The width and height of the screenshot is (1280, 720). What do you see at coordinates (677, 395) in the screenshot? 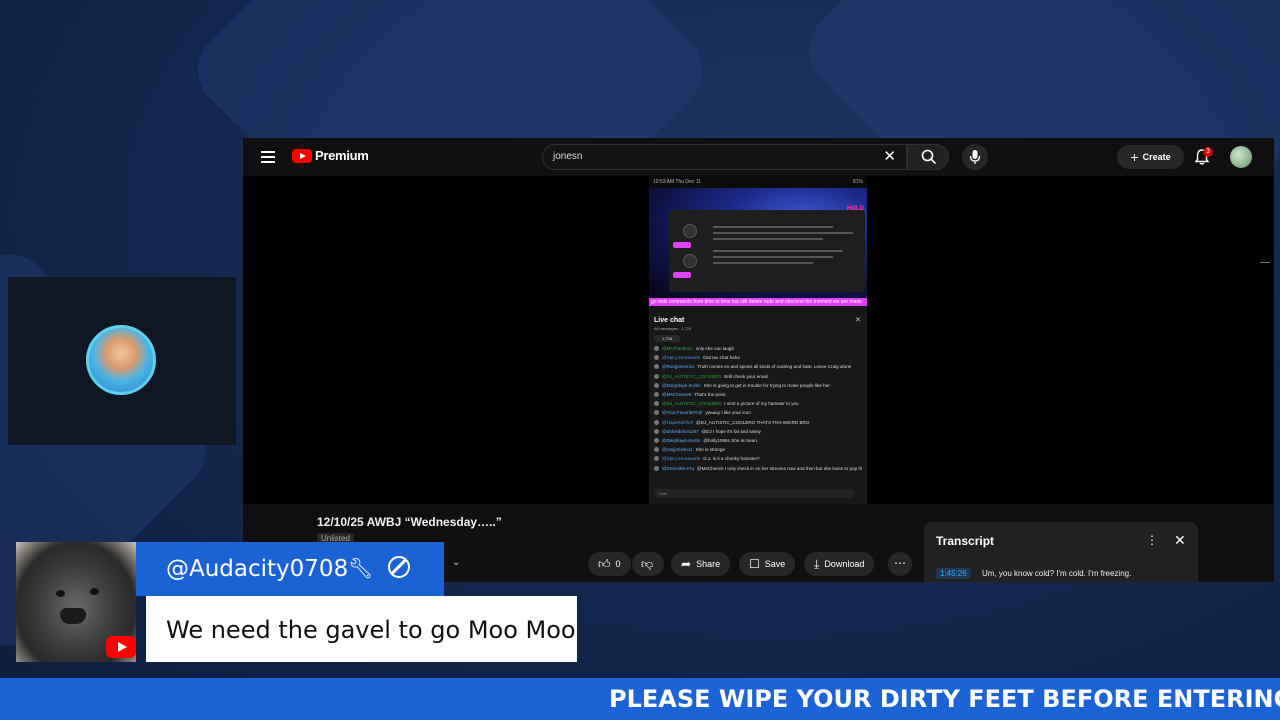
I see `chat-username: @MsCheeze9` at bounding box center [677, 395].